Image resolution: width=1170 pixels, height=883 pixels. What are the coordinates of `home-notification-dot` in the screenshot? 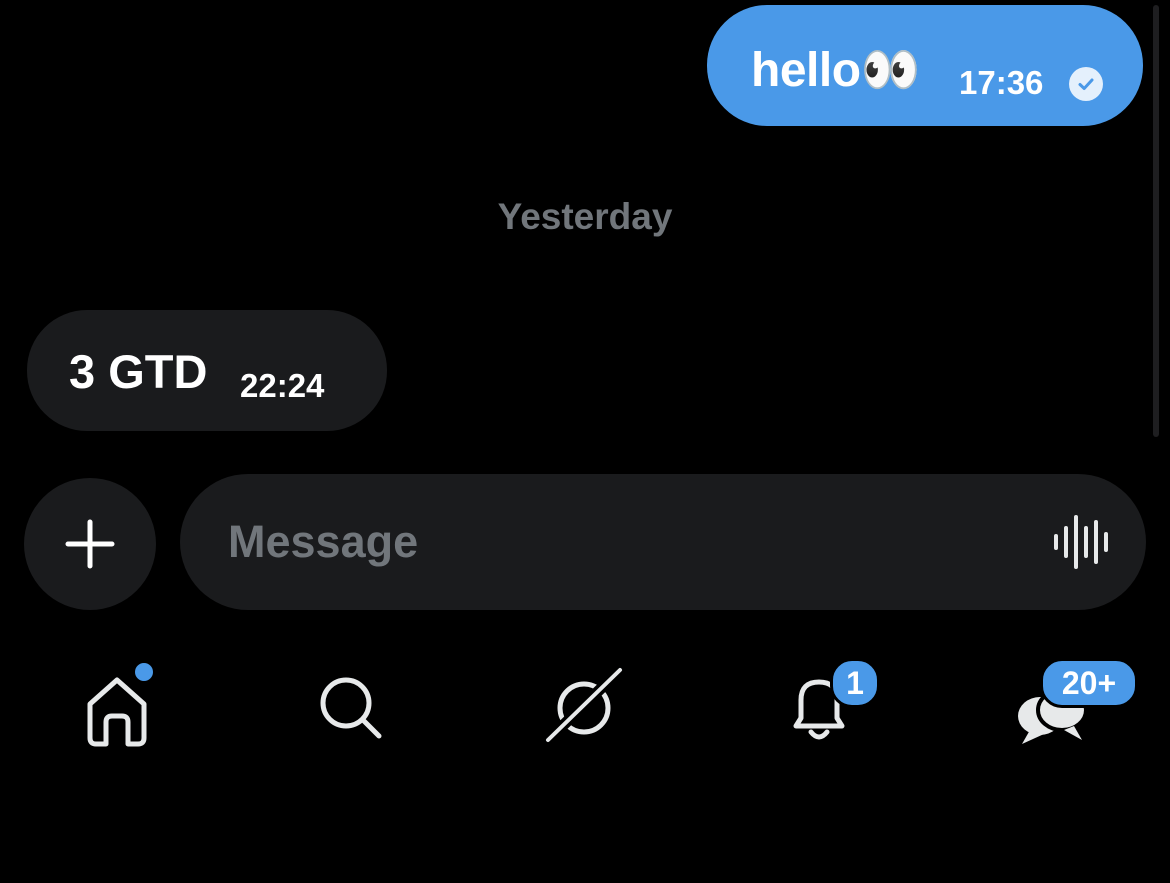 It's located at (144, 672).